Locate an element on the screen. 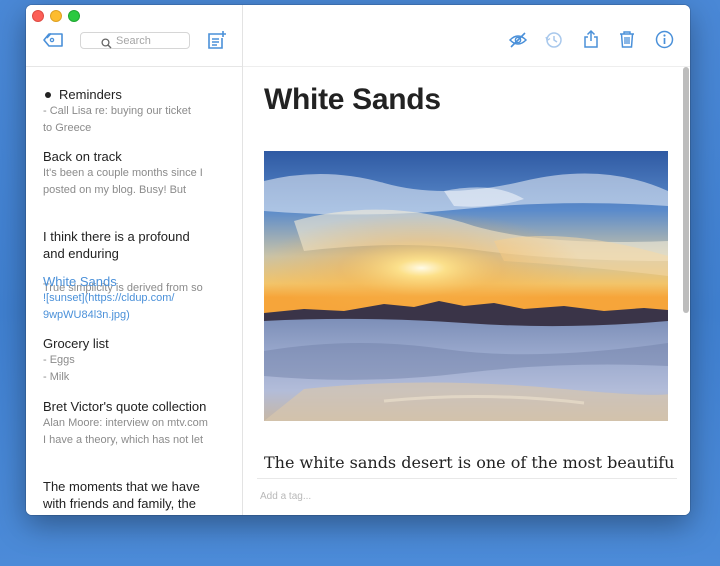 Image resolution: width=720 pixels, height=566 pixels. history-icon is located at coordinates (554, 42).